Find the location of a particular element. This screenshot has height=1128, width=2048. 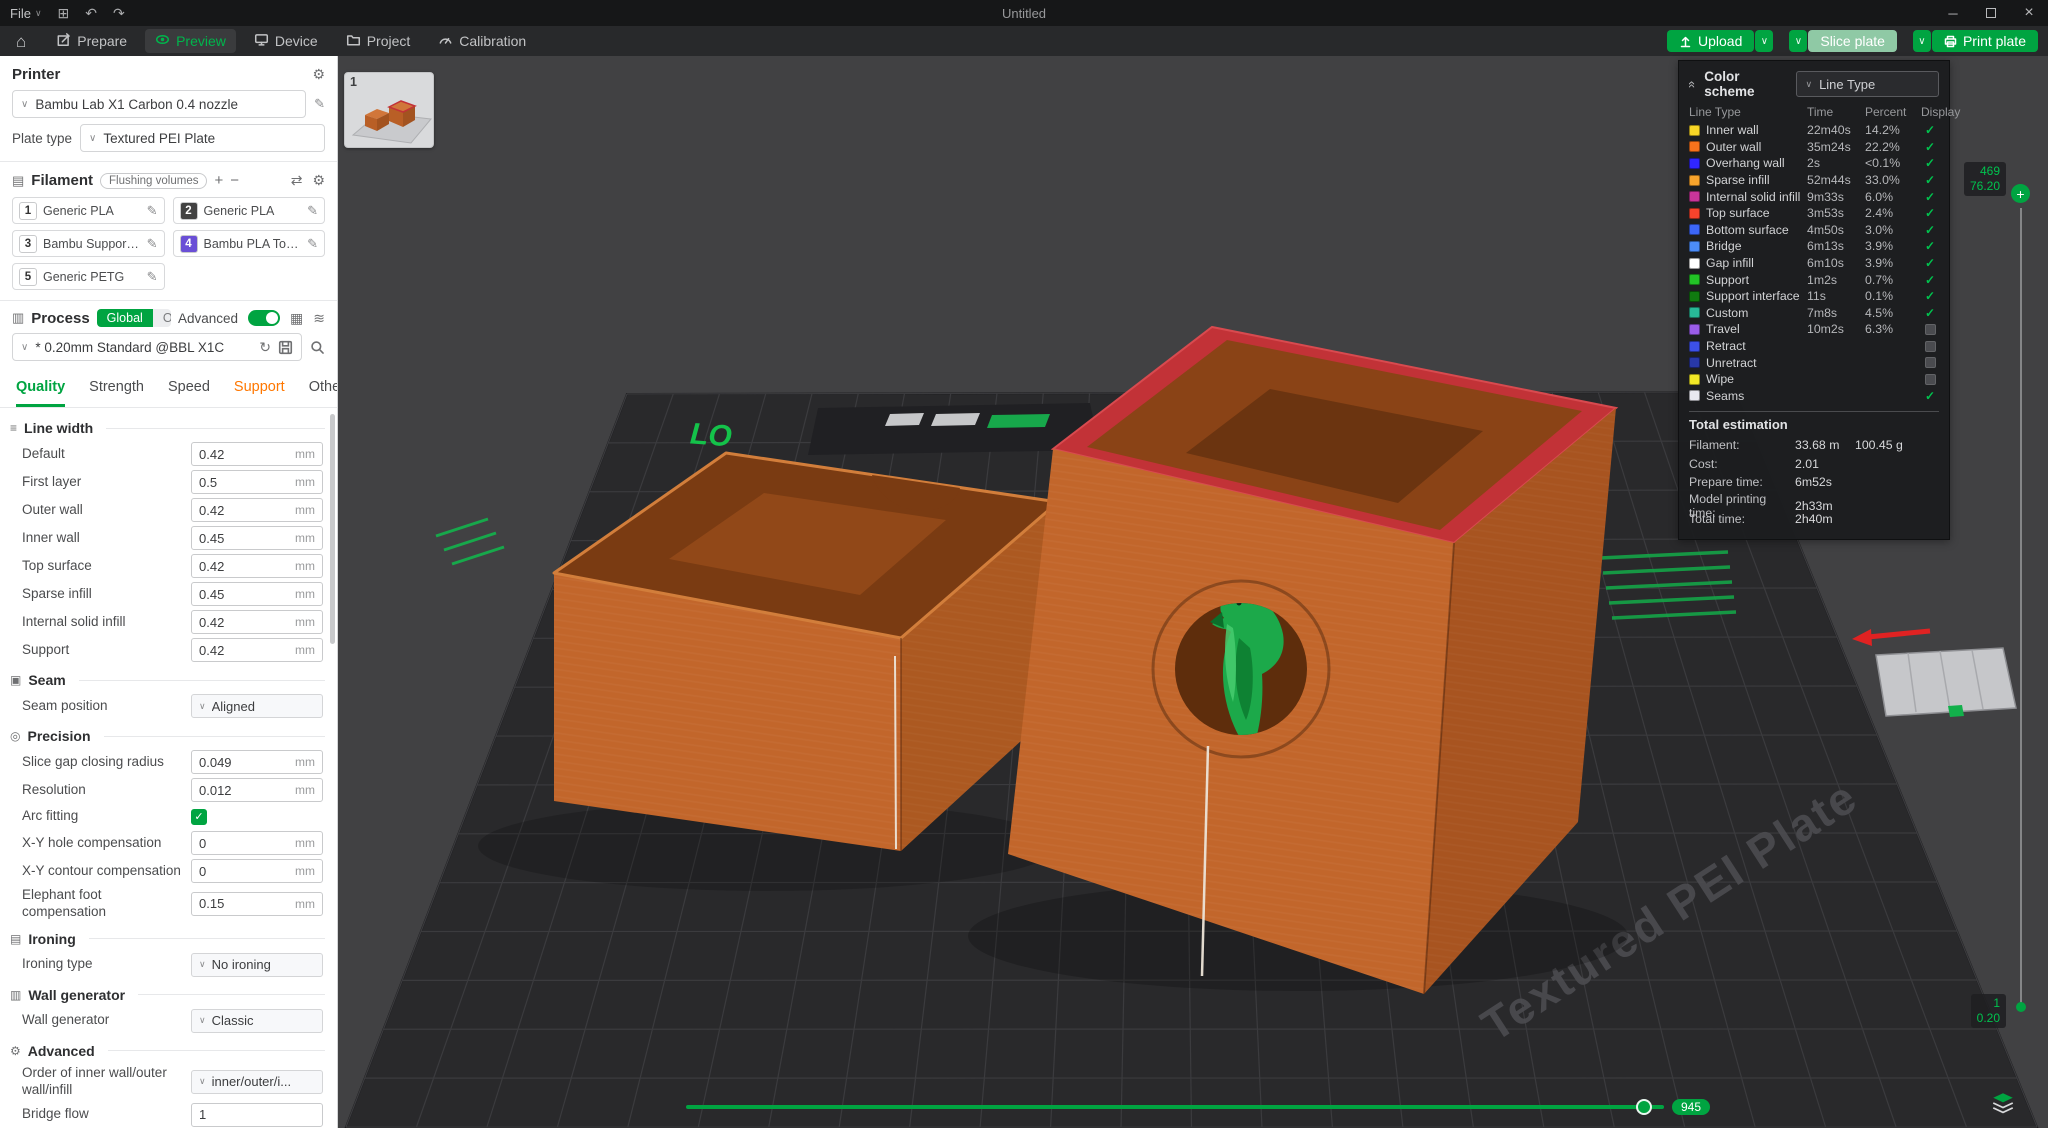

sidebar-scrollbar is located at coordinates (332, 529).